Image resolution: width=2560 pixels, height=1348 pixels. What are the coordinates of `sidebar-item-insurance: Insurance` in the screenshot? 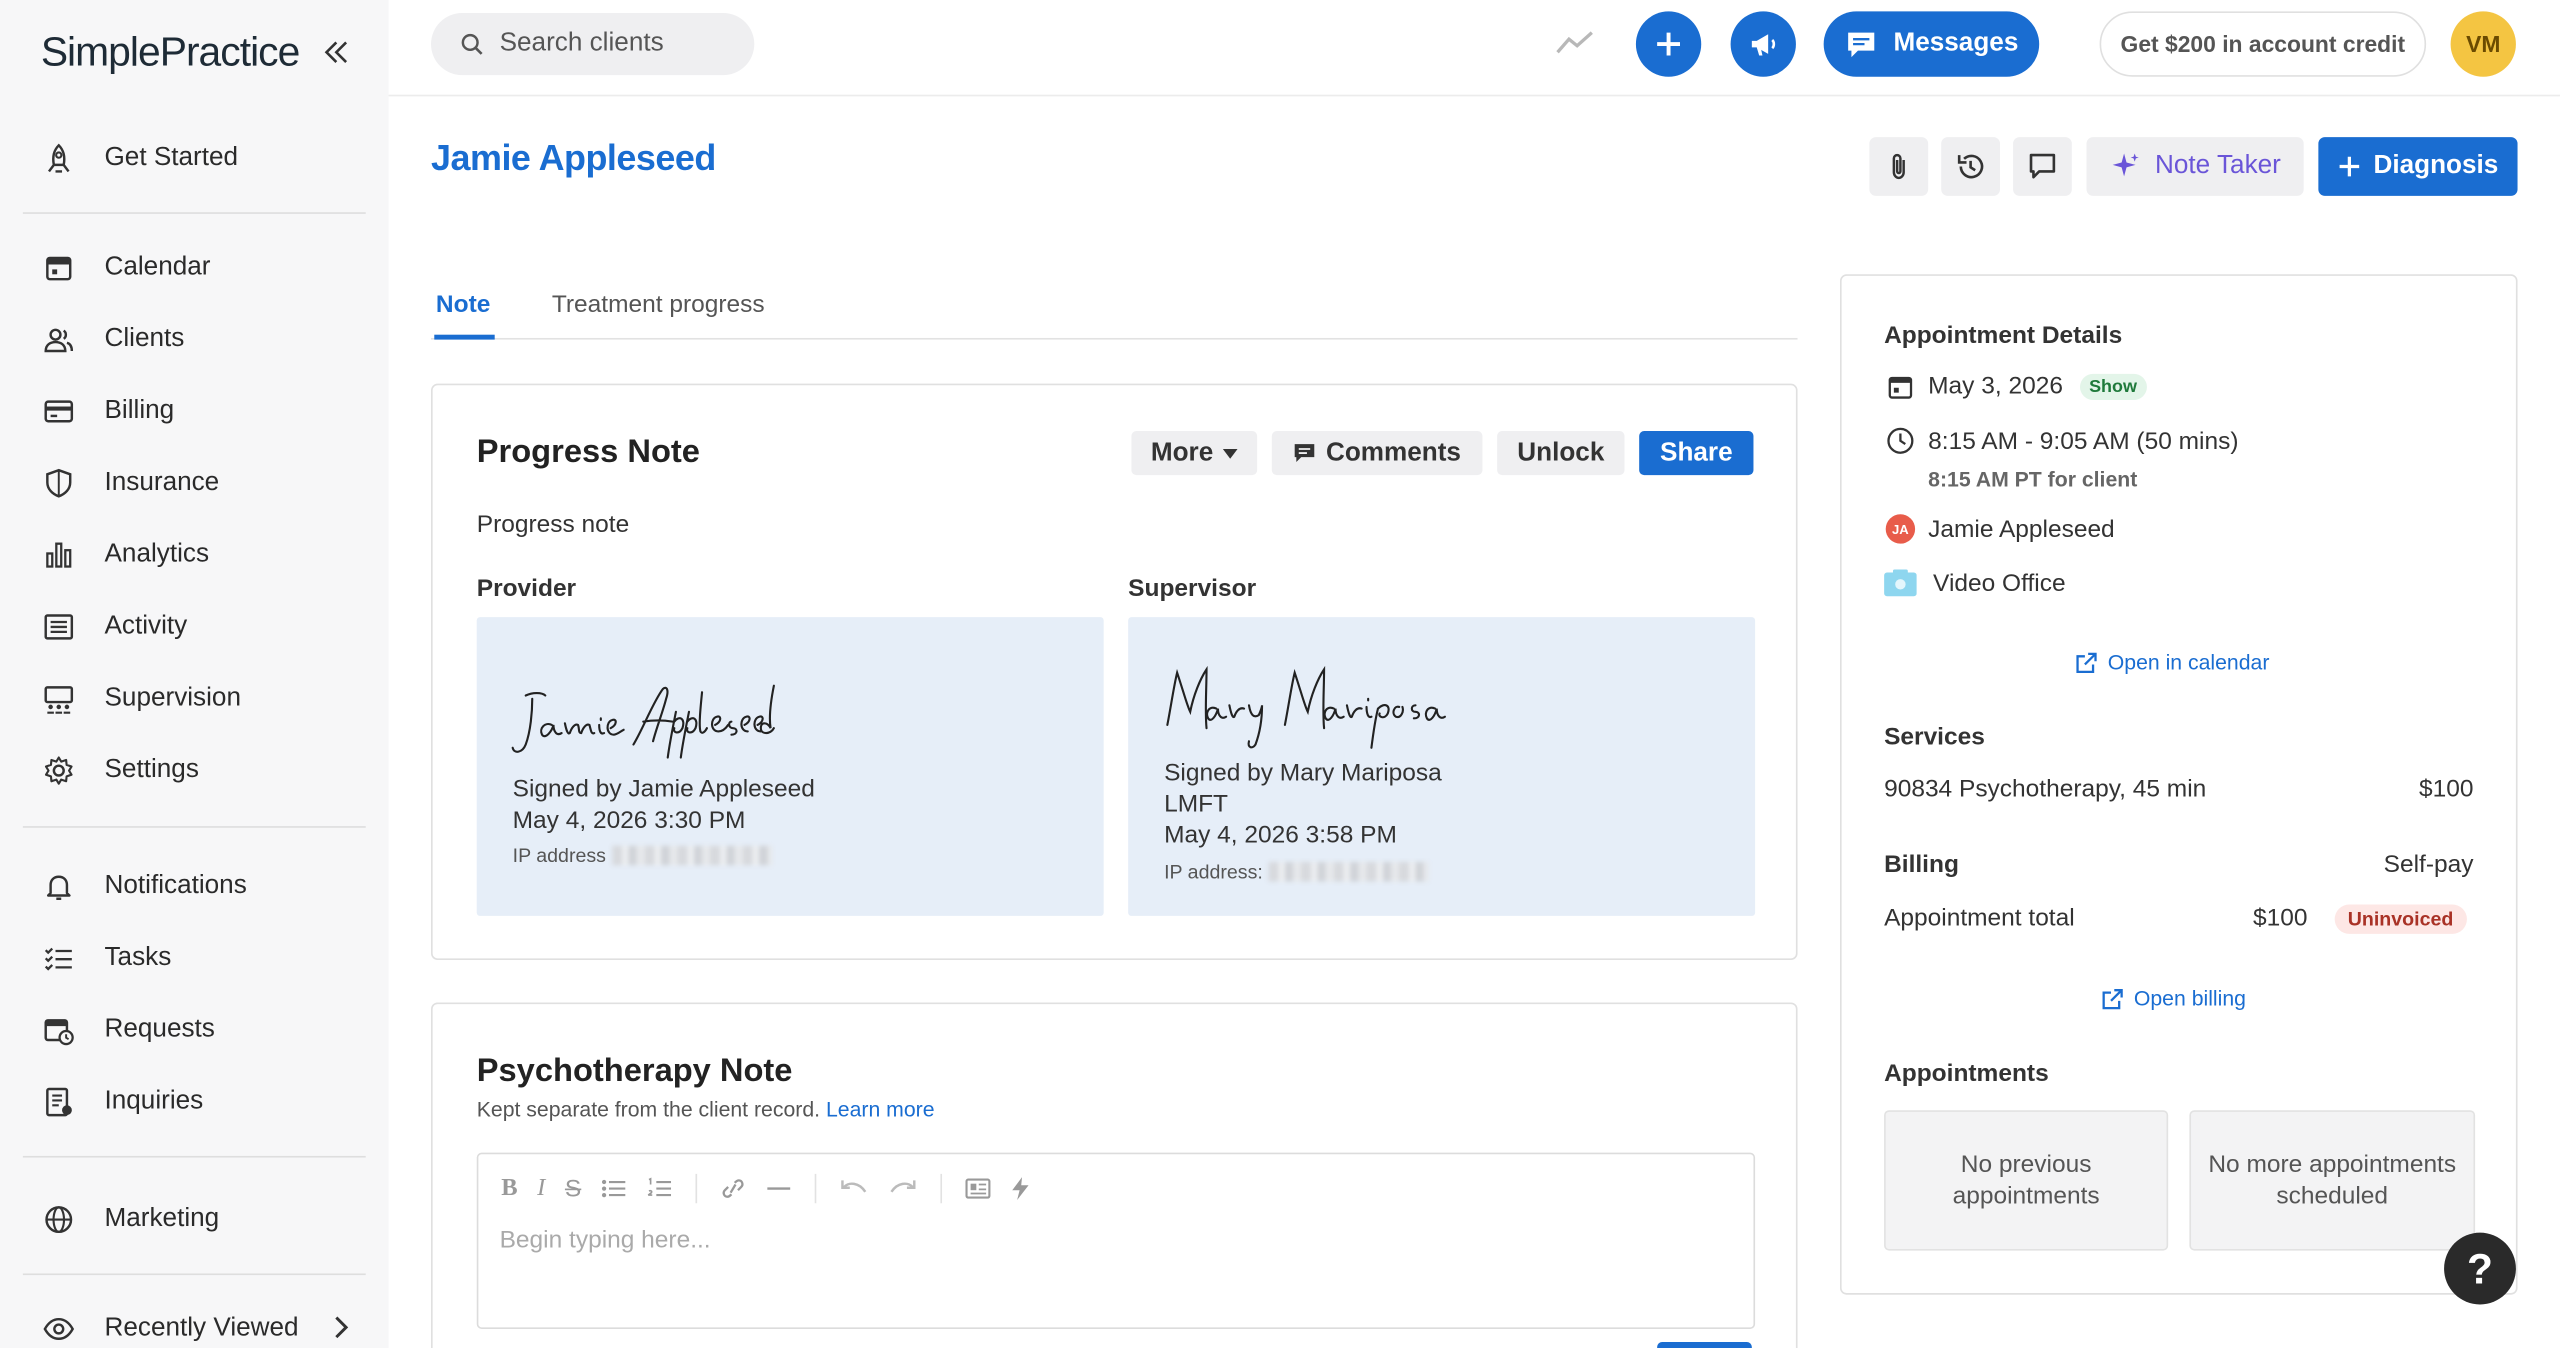 It's located at (202, 483).